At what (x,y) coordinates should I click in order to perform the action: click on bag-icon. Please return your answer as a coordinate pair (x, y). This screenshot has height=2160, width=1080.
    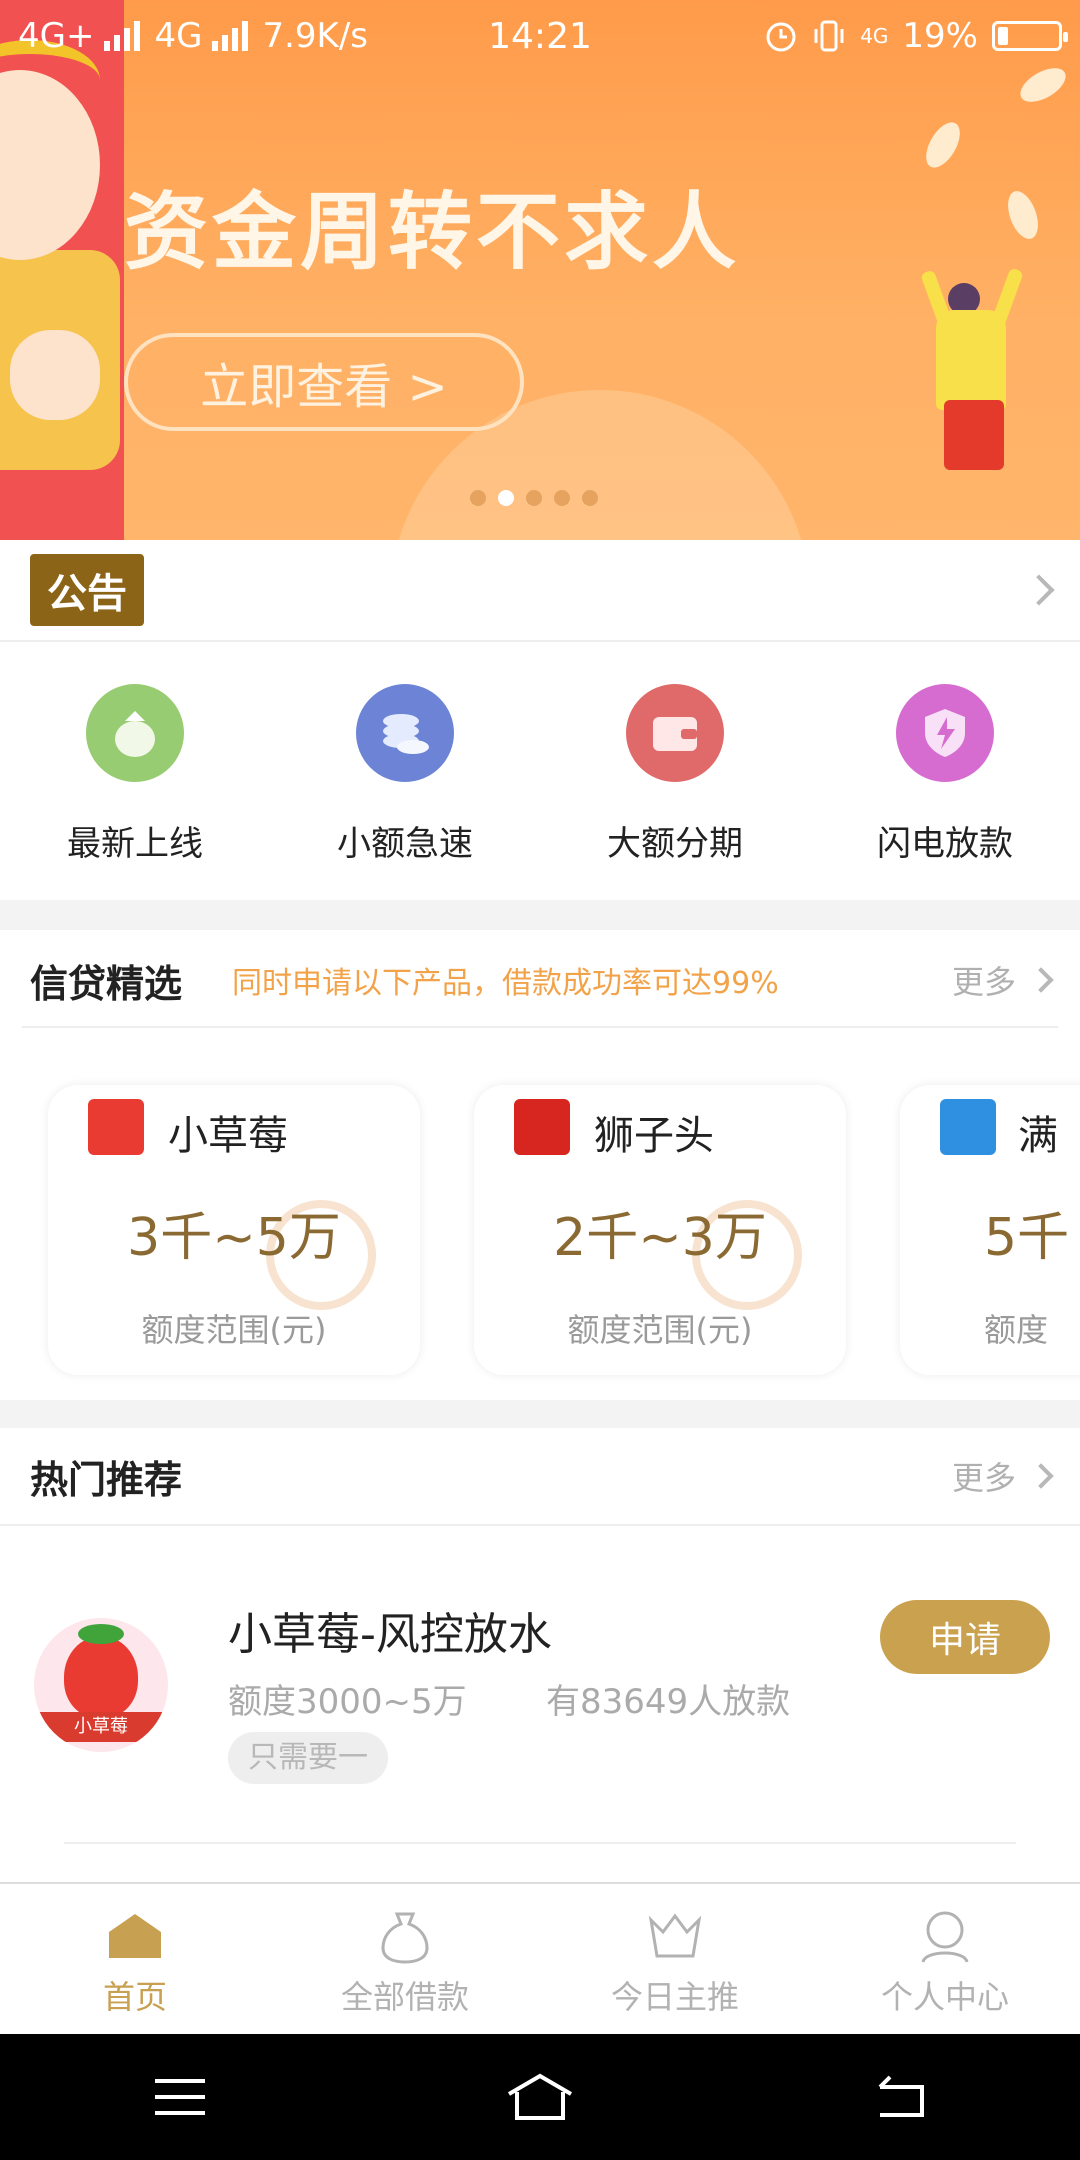
    Looking at the image, I should click on (135, 733).